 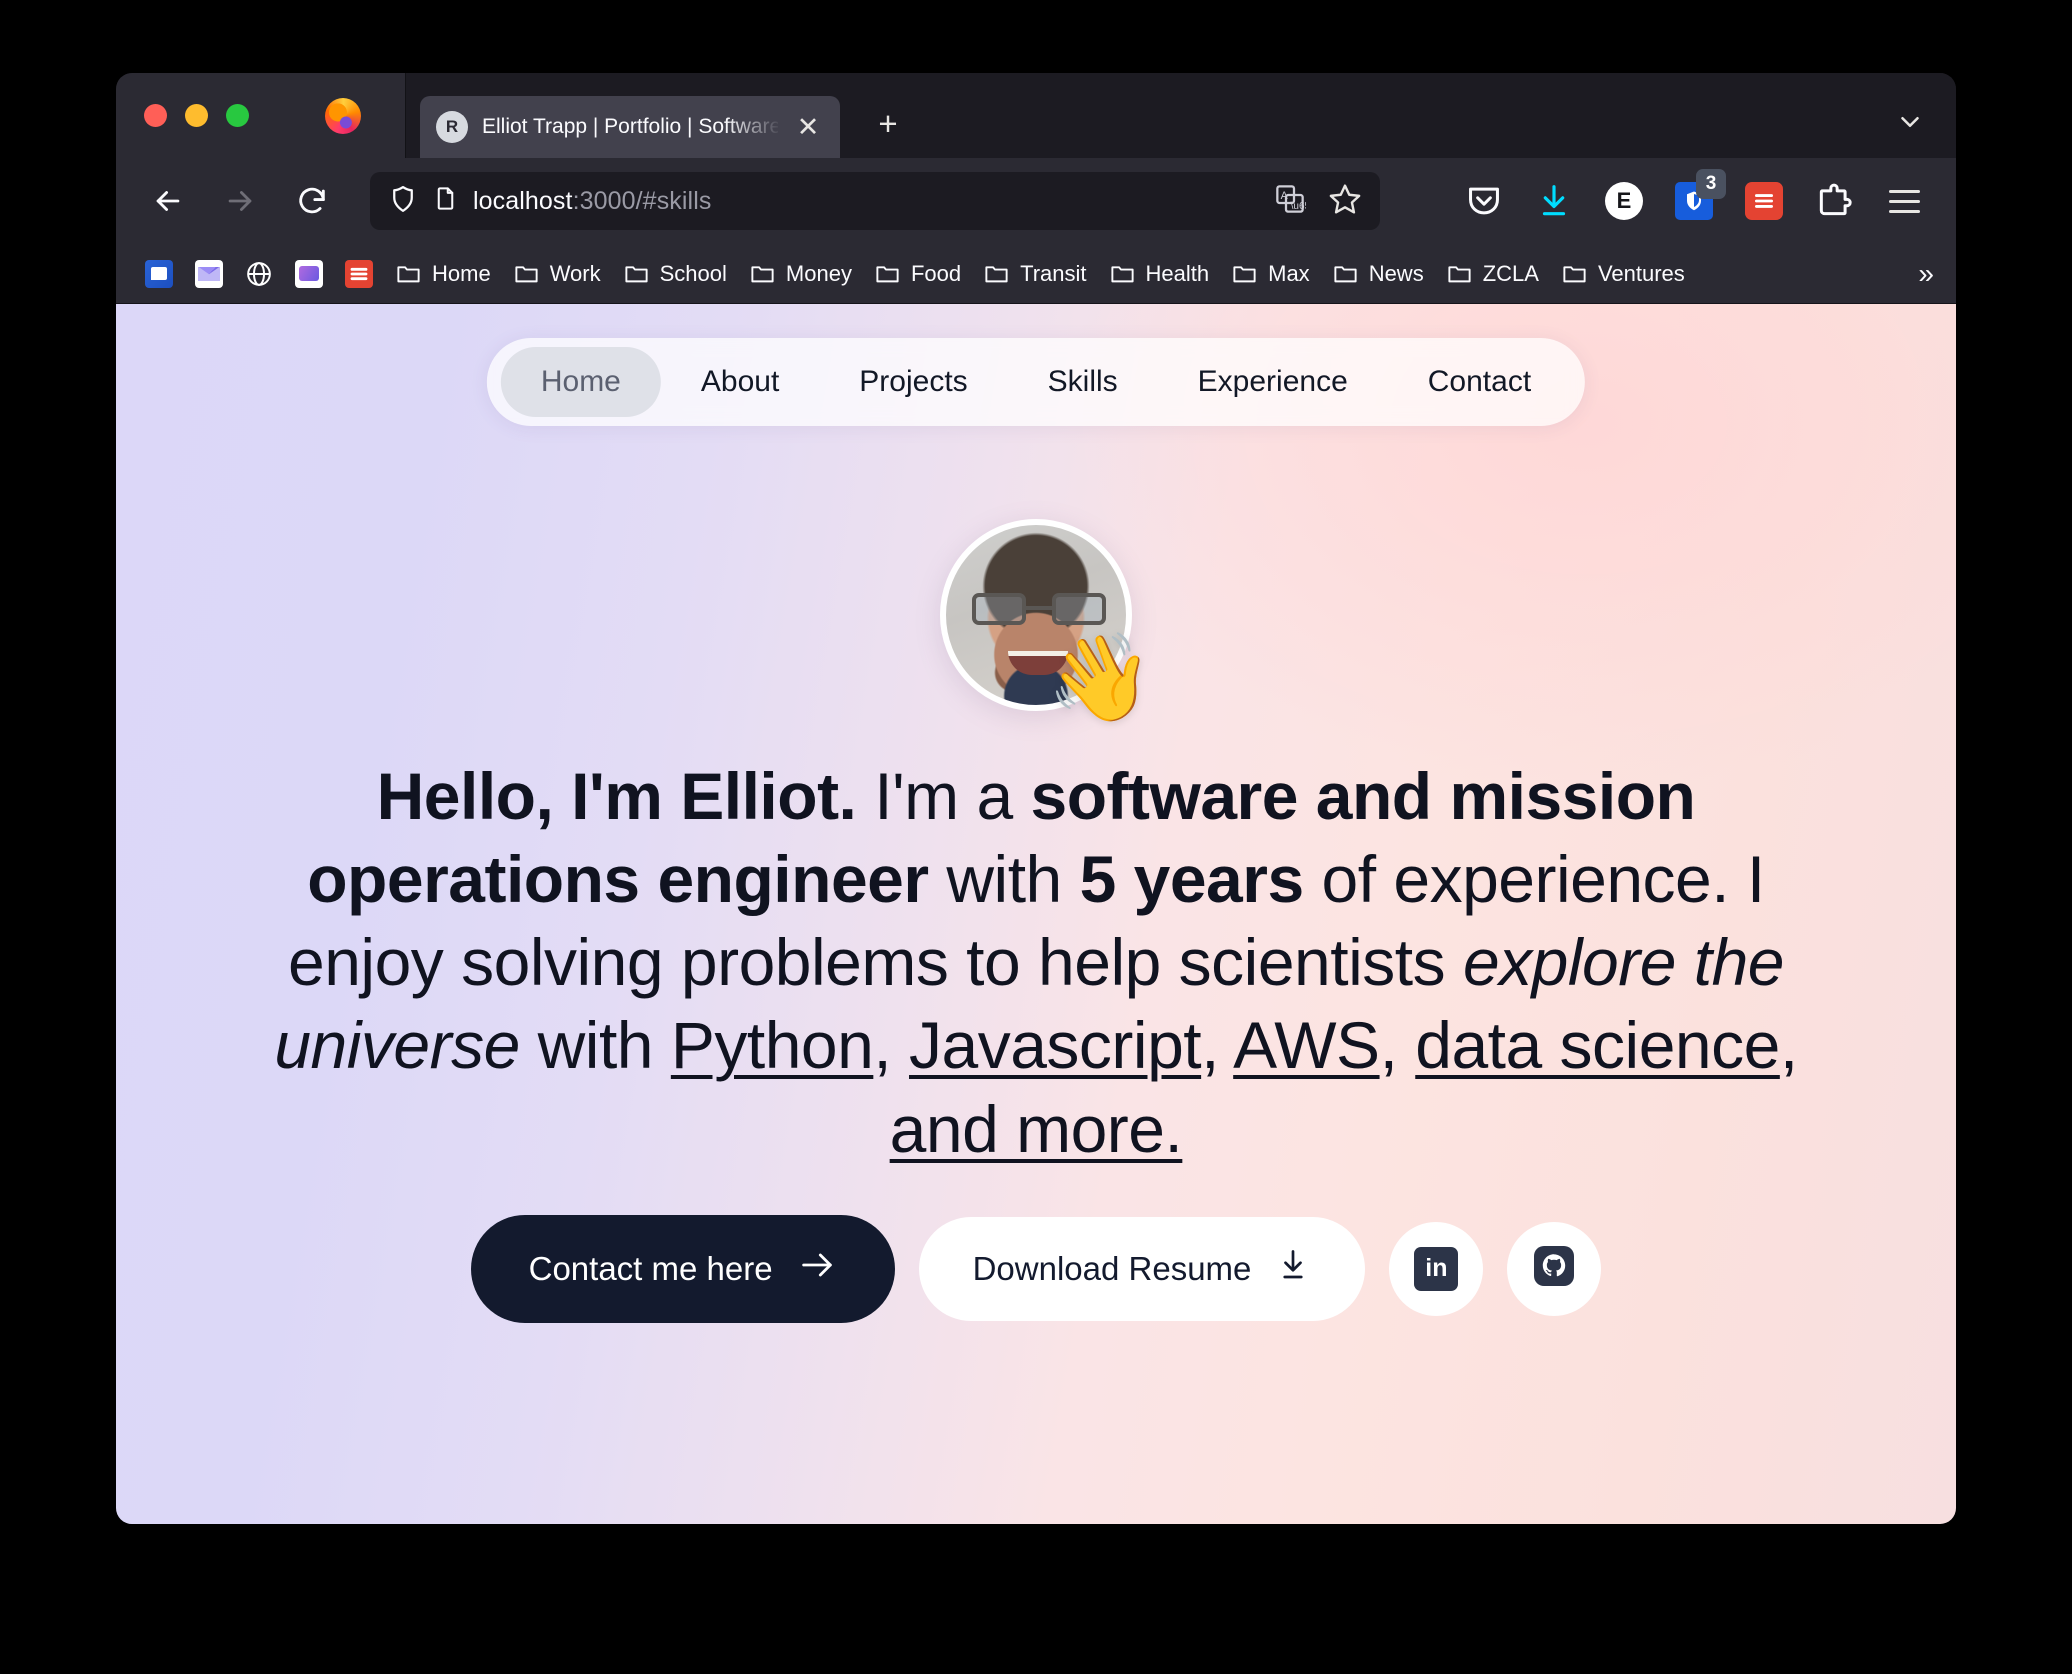 I want to click on headline-t8: with, so click(x=595, y=1045).